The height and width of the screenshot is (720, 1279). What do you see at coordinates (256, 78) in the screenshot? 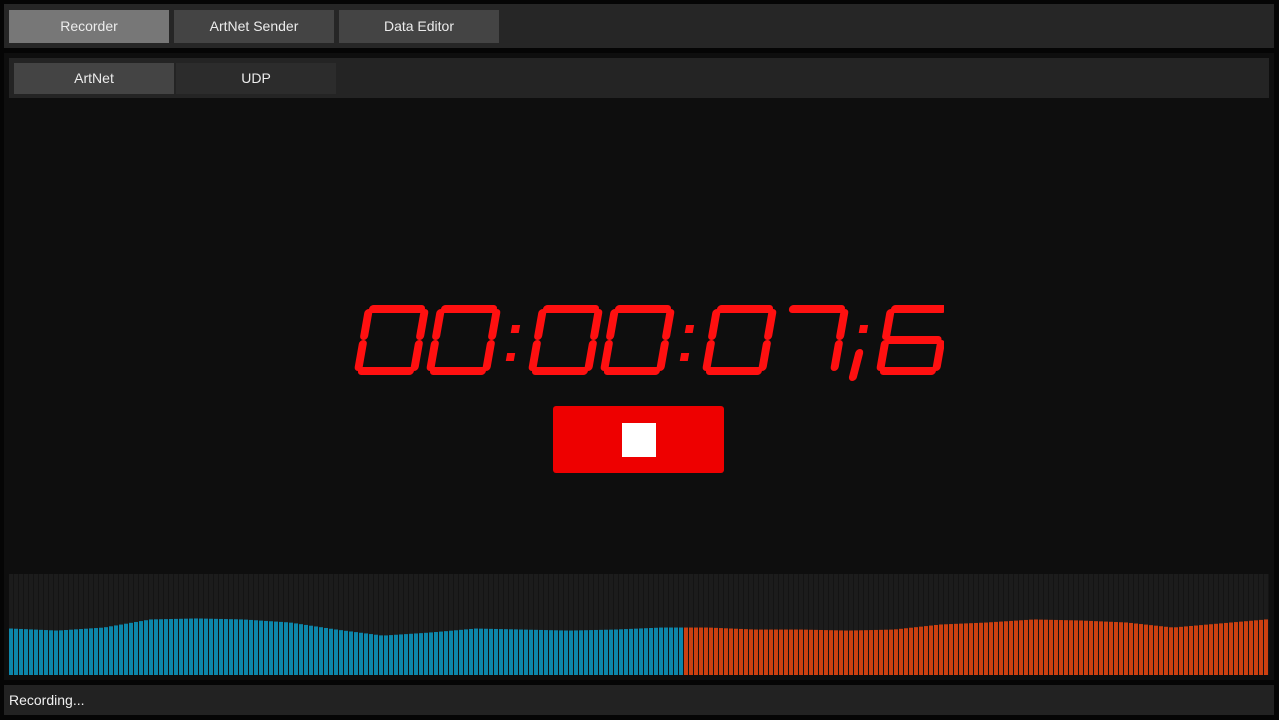
I see `tab-udp: UDP` at bounding box center [256, 78].